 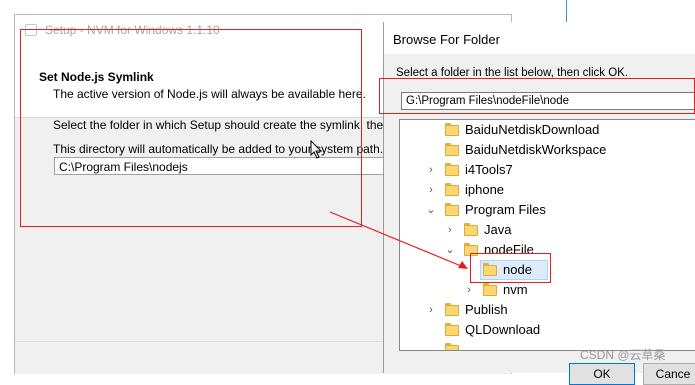 I want to click on watermark: CSDN @云草桑, so click(x=623, y=355).